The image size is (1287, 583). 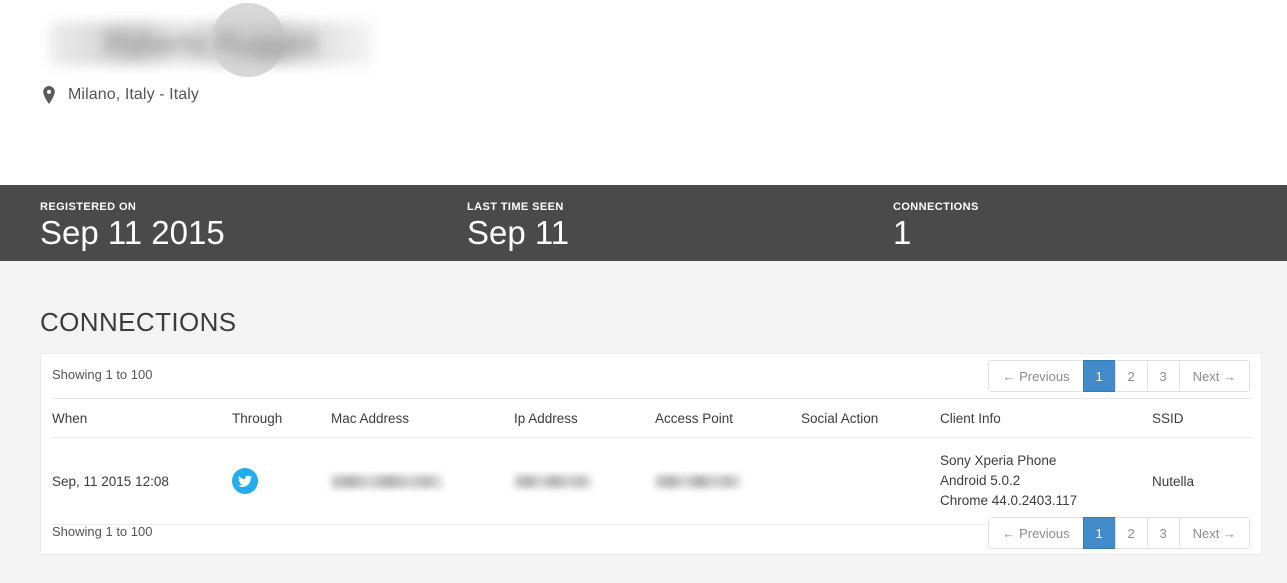 What do you see at coordinates (102, 531) in the screenshot?
I see `showing-entries-text-bottom: Showing 1 to 100` at bounding box center [102, 531].